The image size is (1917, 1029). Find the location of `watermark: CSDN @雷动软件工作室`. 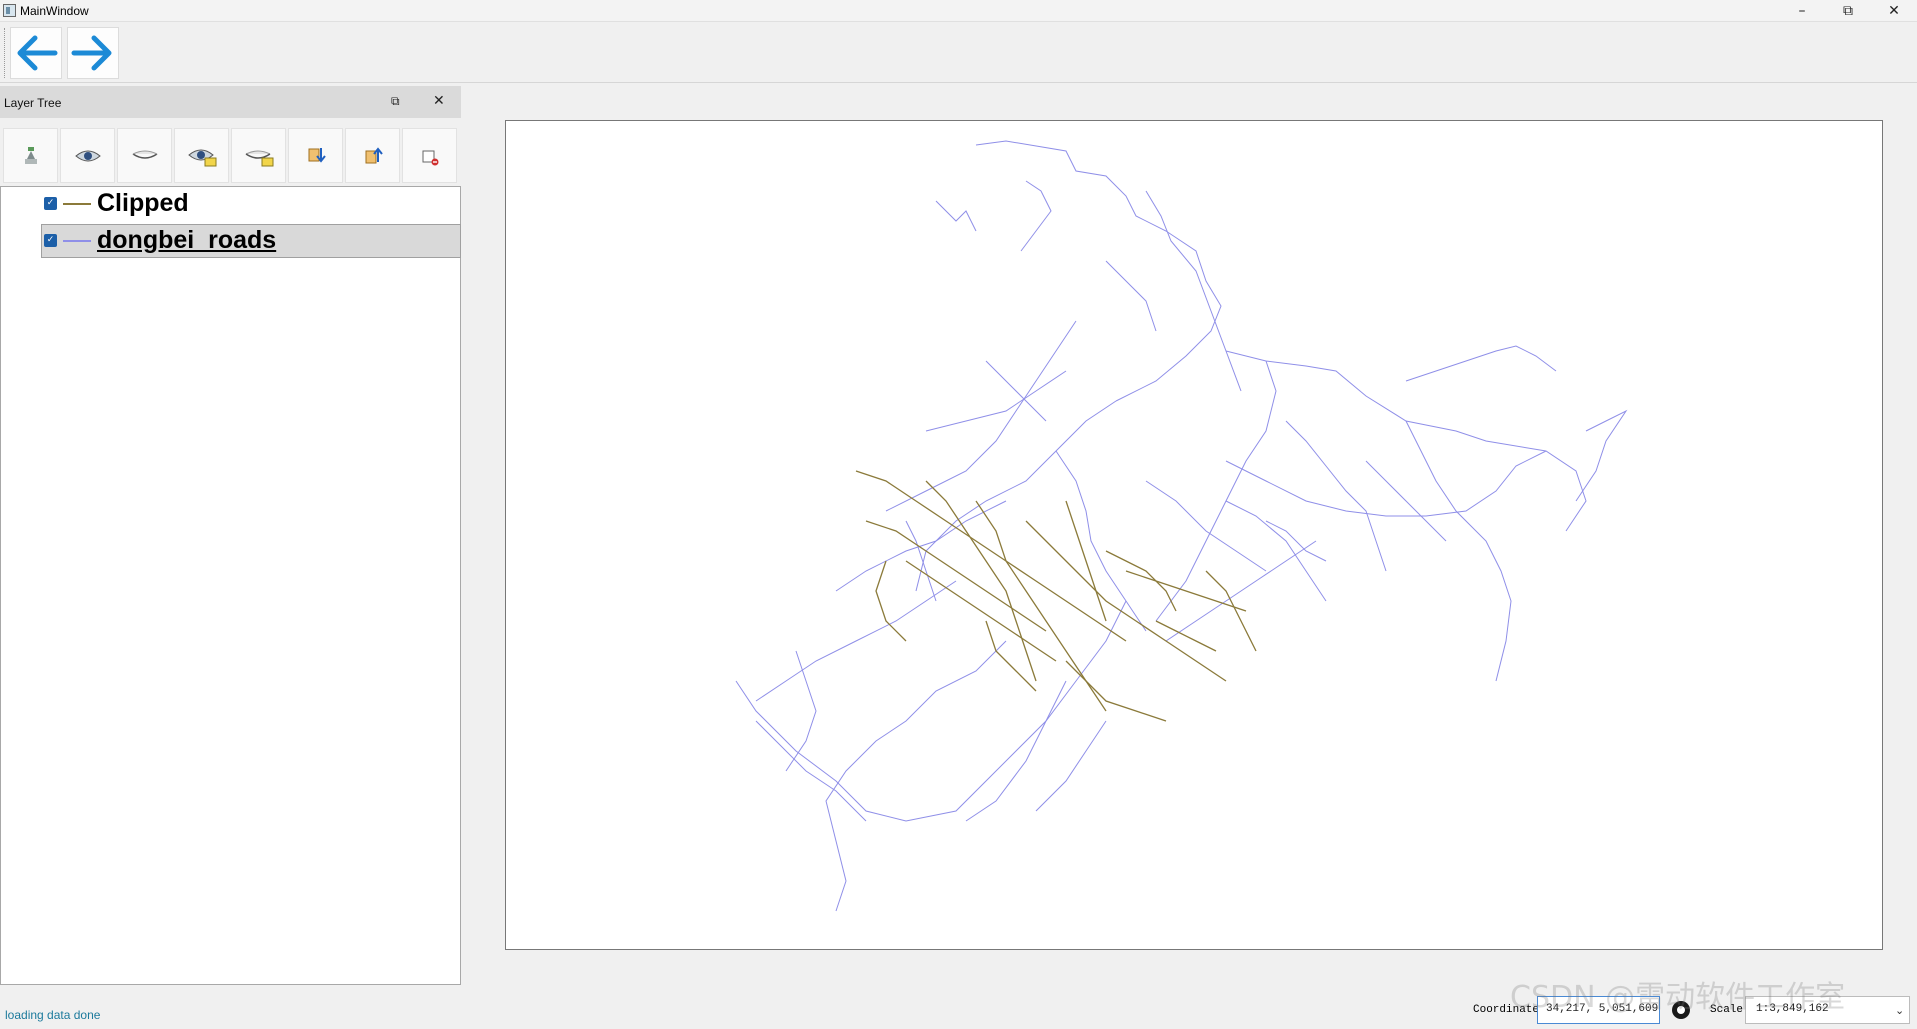

watermark: CSDN @雷动软件工作室 is located at coordinates (1678, 997).